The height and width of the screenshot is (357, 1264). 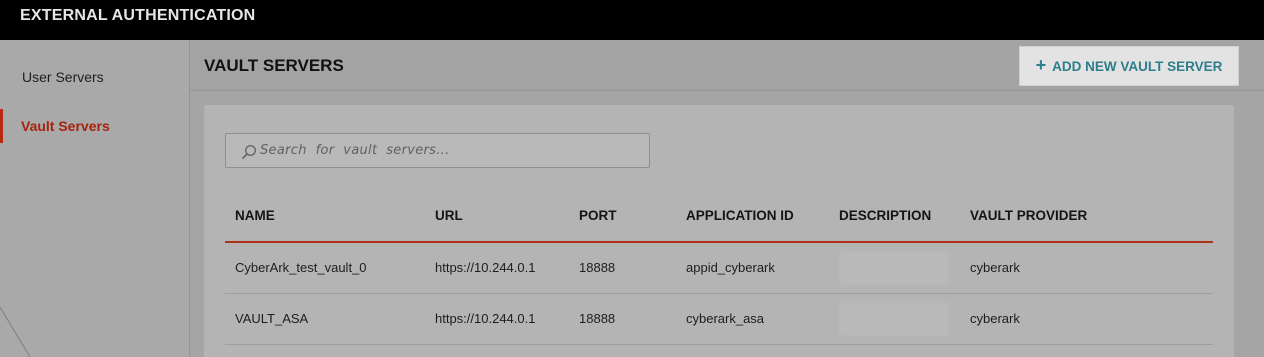 I want to click on search-box, so click(x=437, y=150).